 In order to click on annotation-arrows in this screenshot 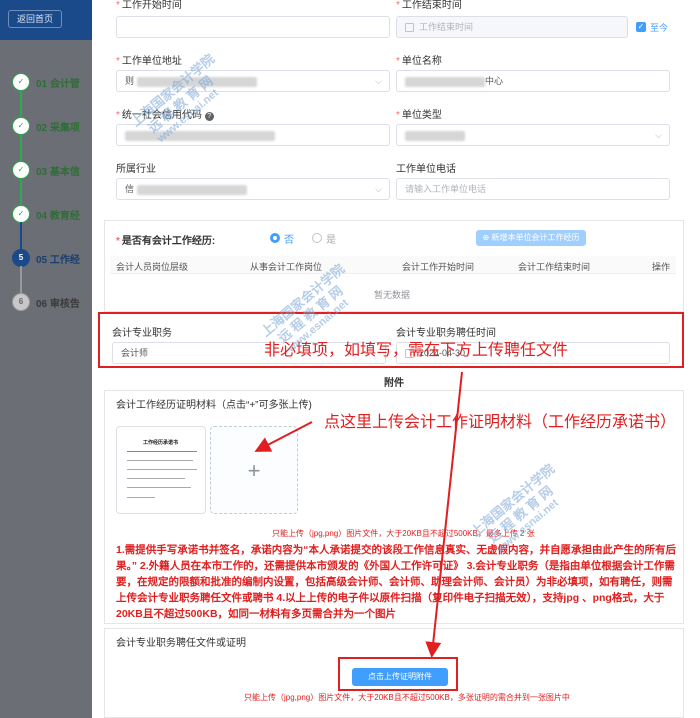, I will do `click(358, 514)`.